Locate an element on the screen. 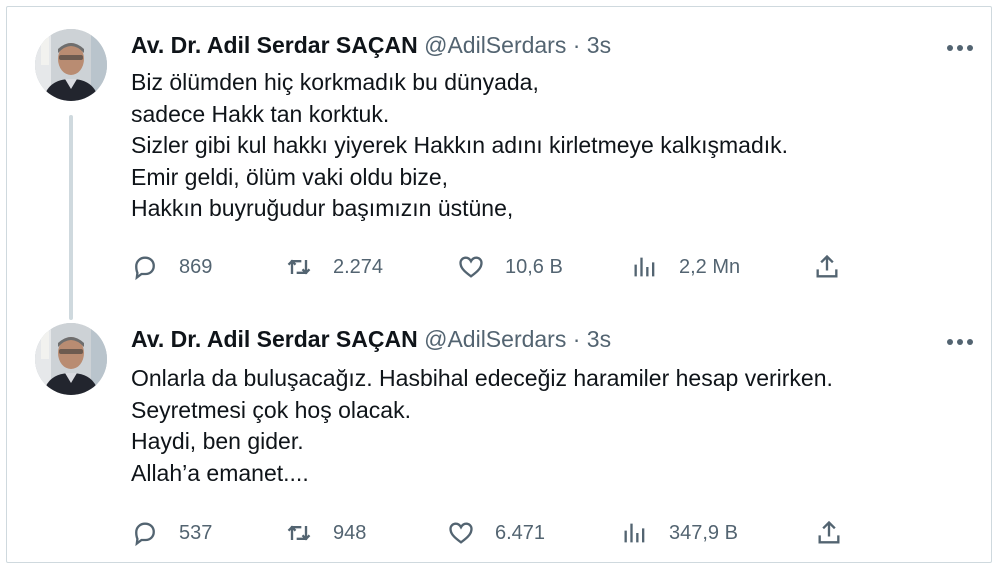 The height and width of the screenshot is (571, 1000). tweet-text-line: Haydi, ben gider. is located at coordinates (217, 441).